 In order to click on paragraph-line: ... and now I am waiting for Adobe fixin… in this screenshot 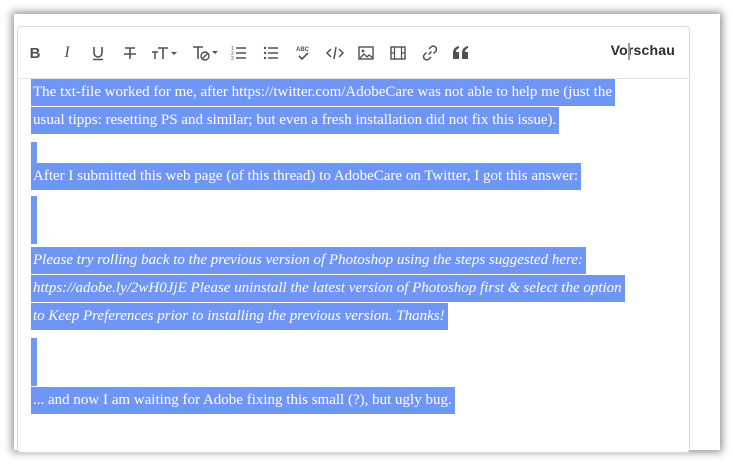, I will do `click(243, 400)`.